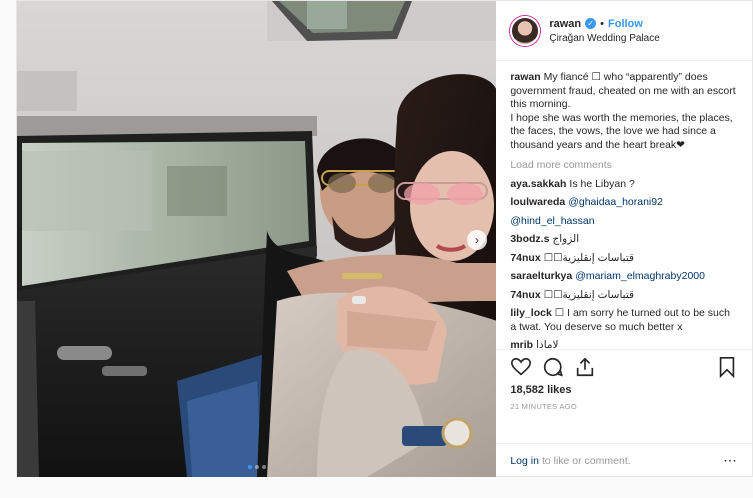 The height and width of the screenshot is (498, 753). I want to click on action-icons, so click(624, 367).